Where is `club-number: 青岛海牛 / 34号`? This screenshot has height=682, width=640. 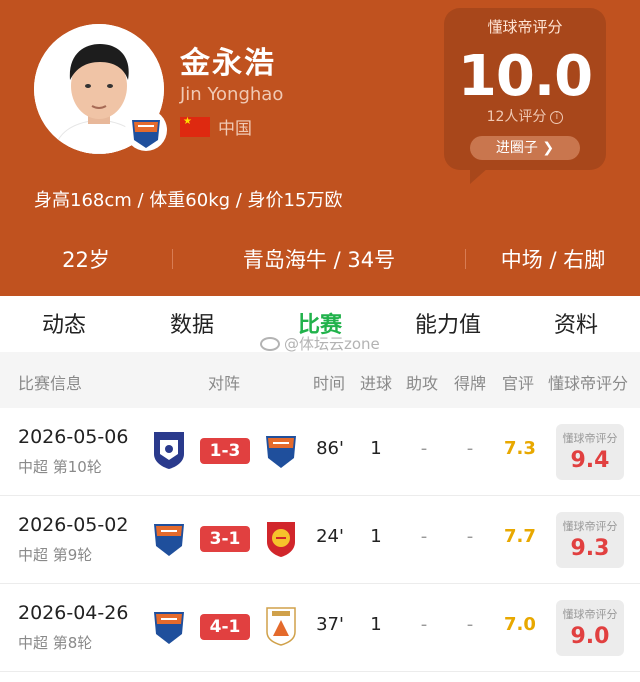
club-number: 青岛海牛 / 34号 is located at coordinates (319, 260).